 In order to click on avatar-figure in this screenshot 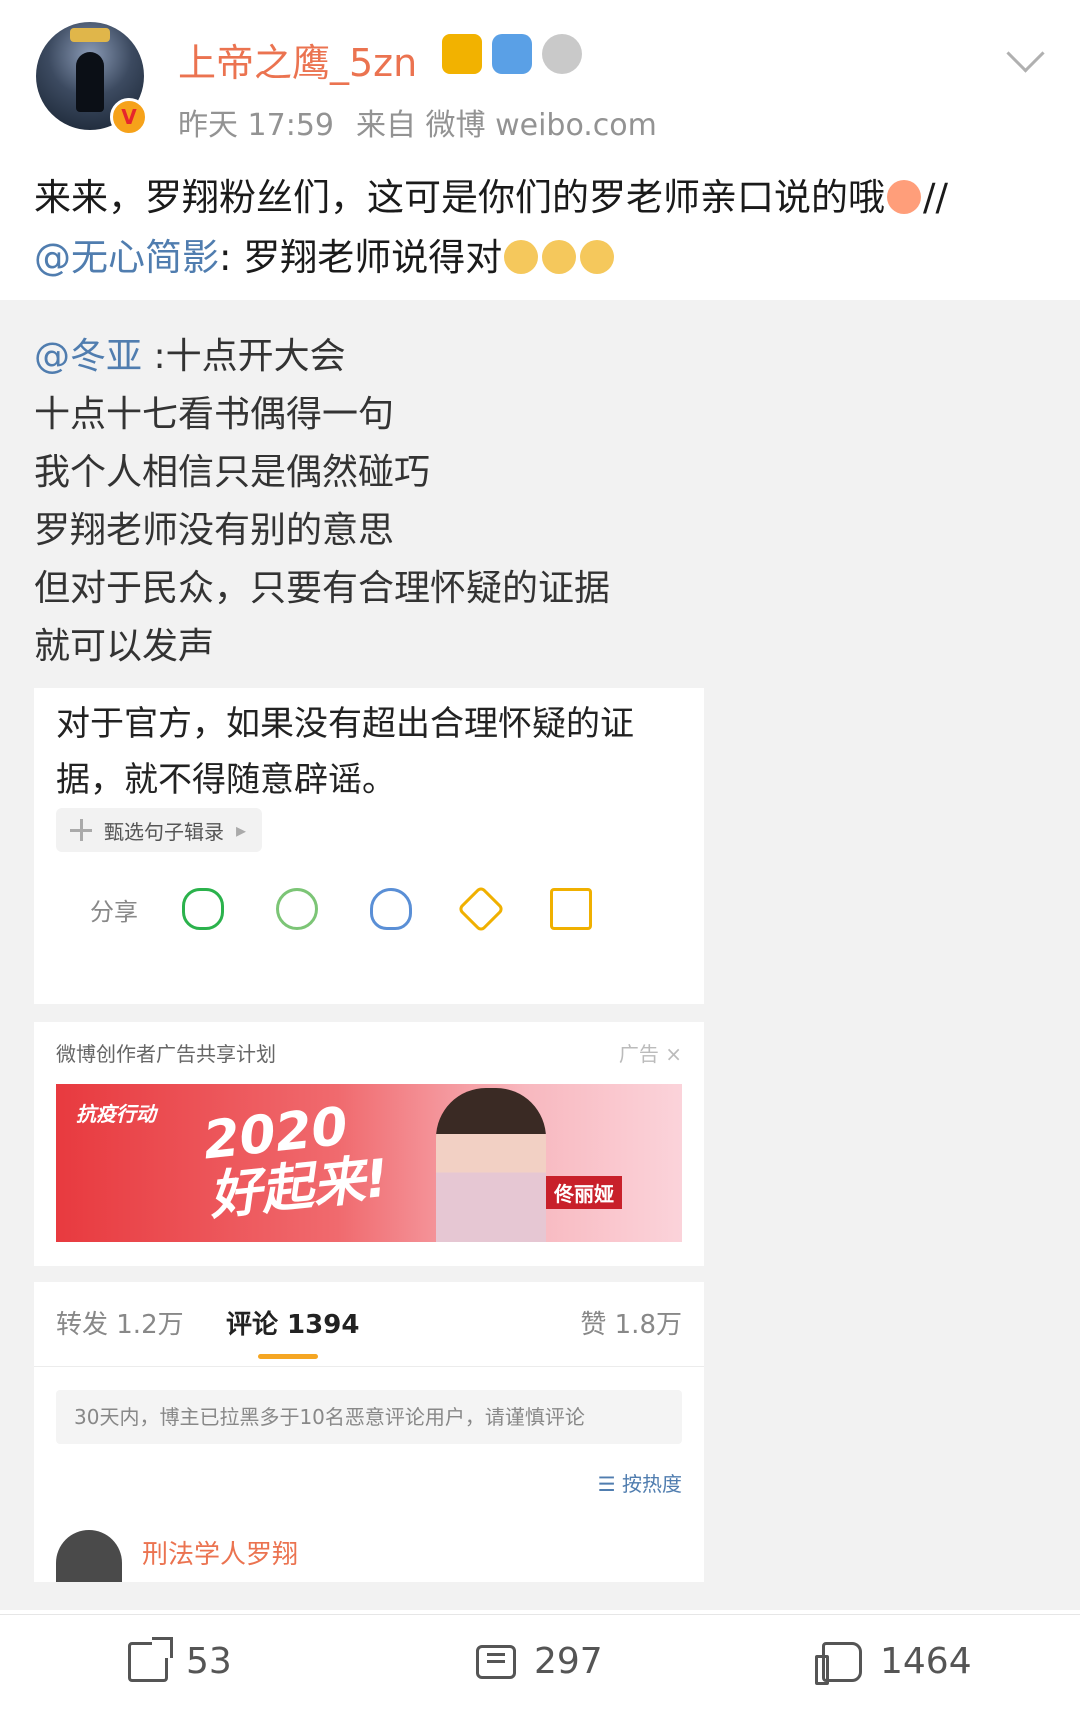, I will do `click(90, 82)`.